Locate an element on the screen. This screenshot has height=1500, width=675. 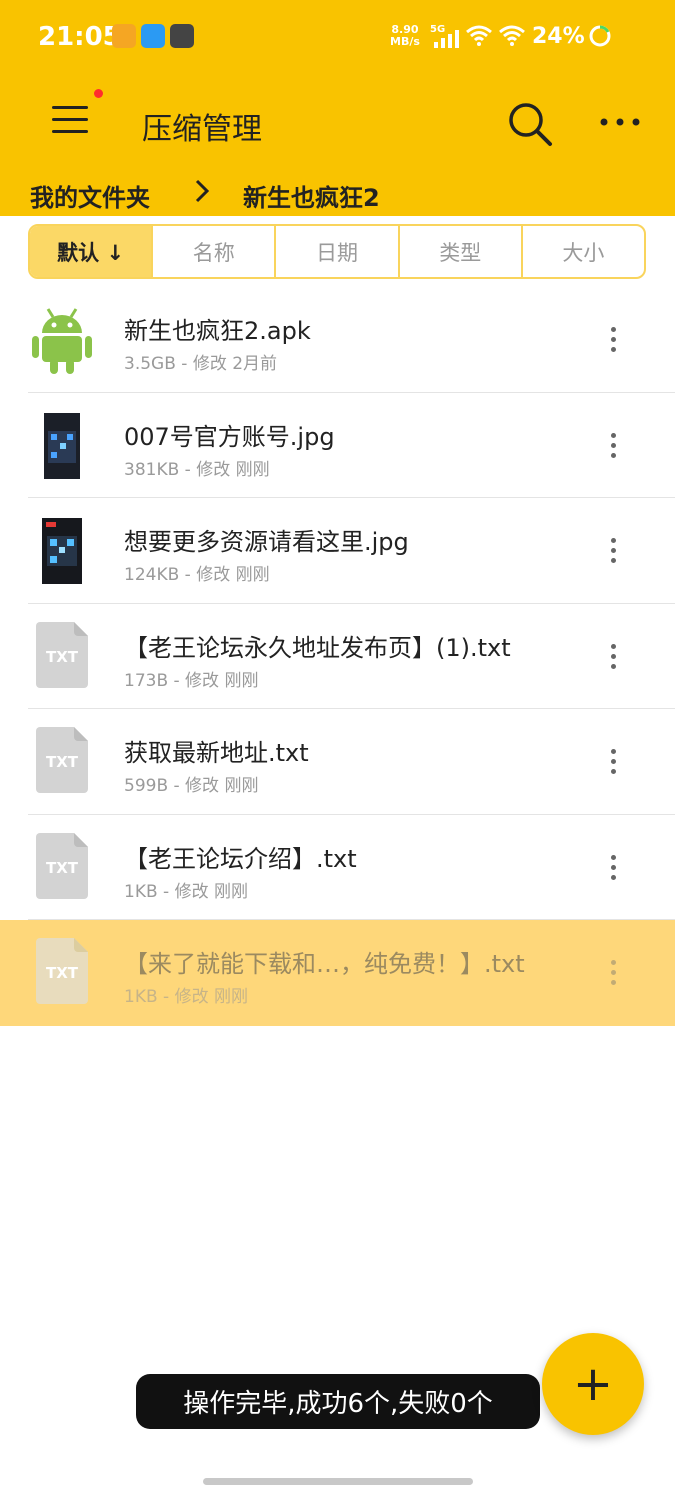
file-row: TXT 【老王论坛永久地址发布页】(1).txt 173B - 修改 刚刚 is located at coordinates (337, 656).